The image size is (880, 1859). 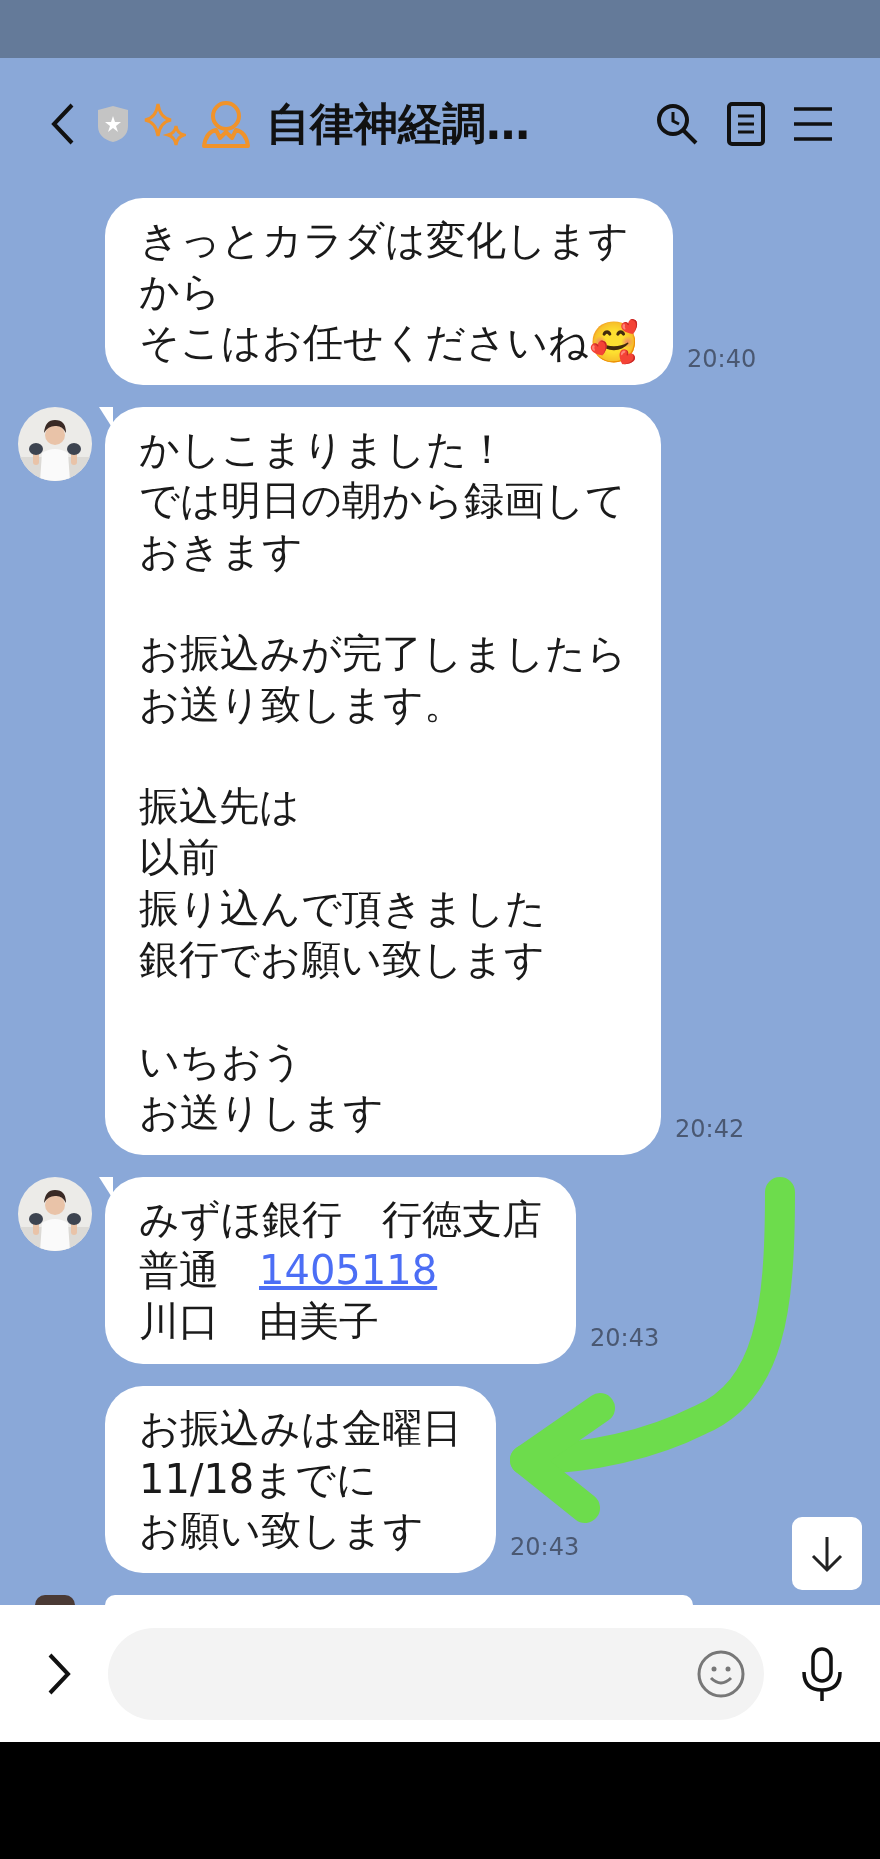 I want to click on message-text: 11/18までに, so click(x=259, y=1479).